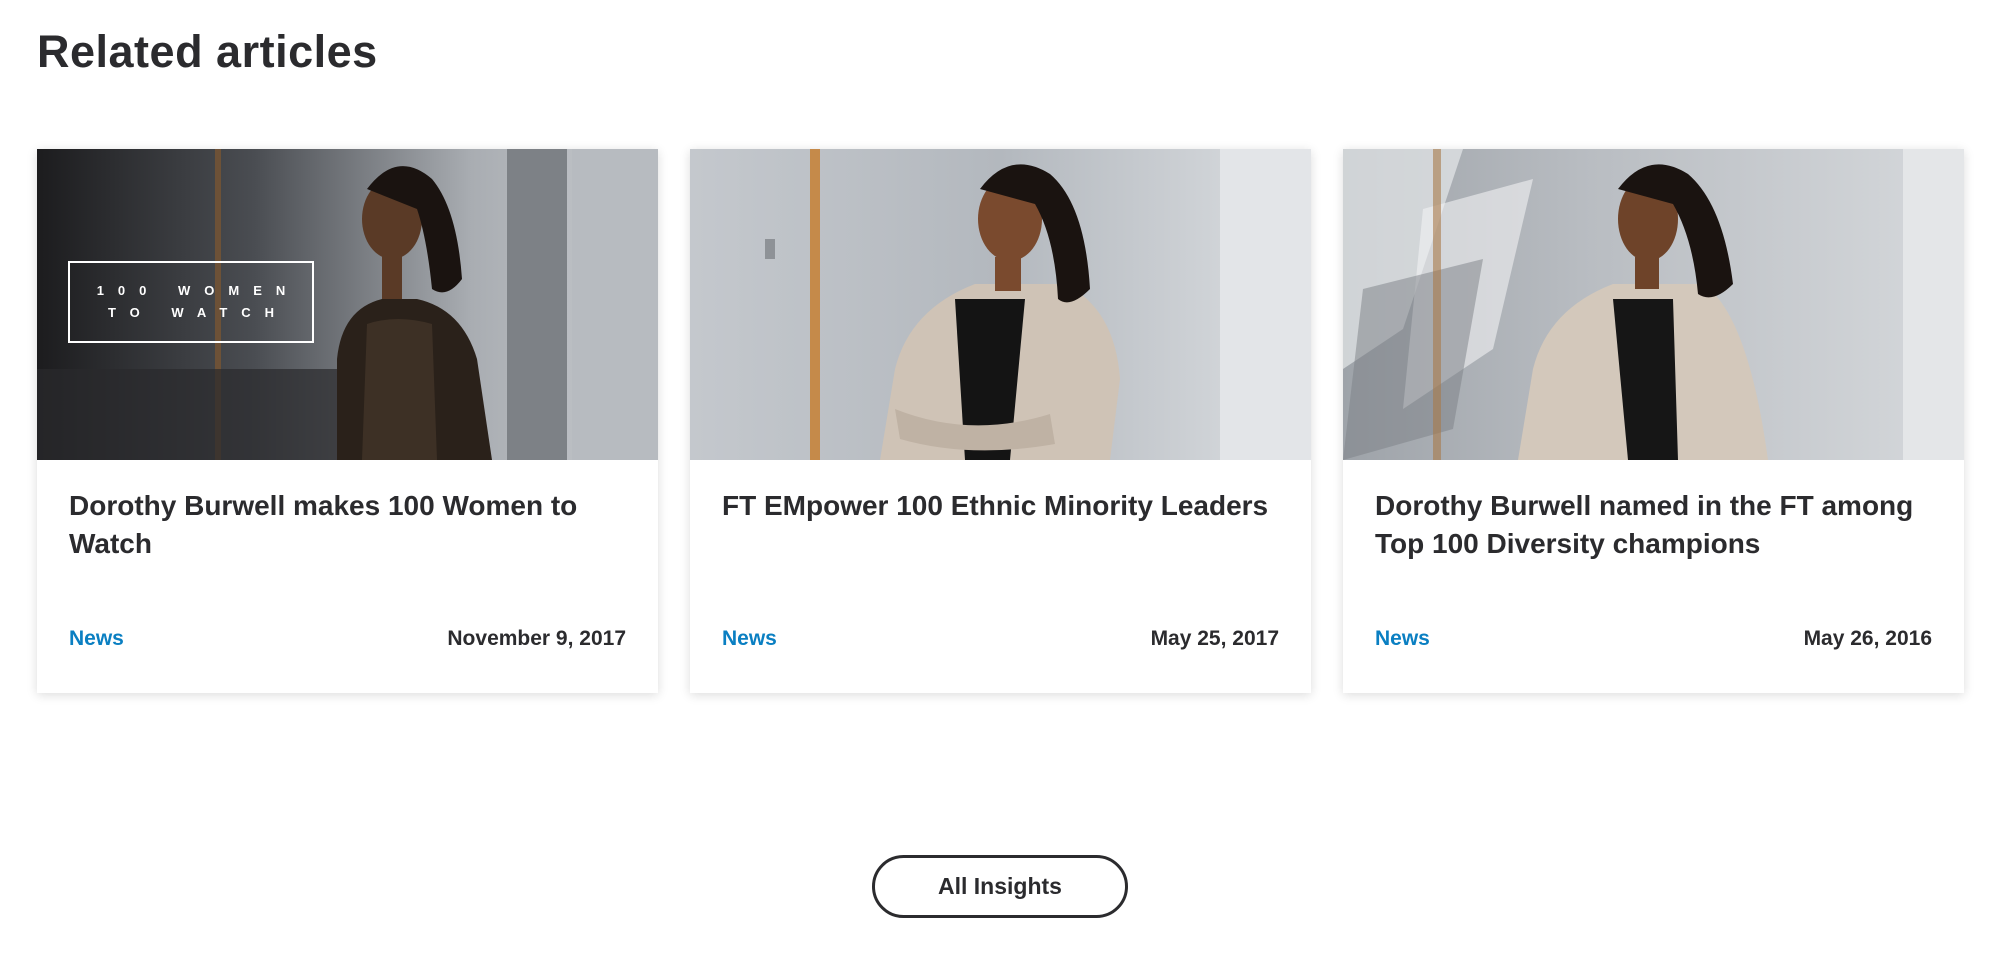  What do you see at coordinates (1402, 639) in the screenshot?
I see `article-category-3: News` at bounding box center [1402, 639].